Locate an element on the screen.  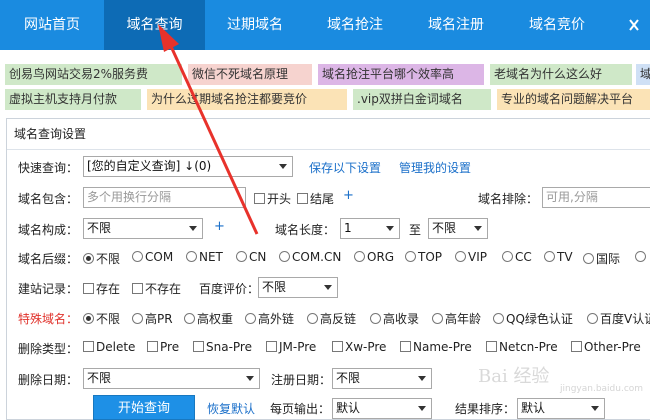
sort-value: 默认 is located at coordinates (533, 408).